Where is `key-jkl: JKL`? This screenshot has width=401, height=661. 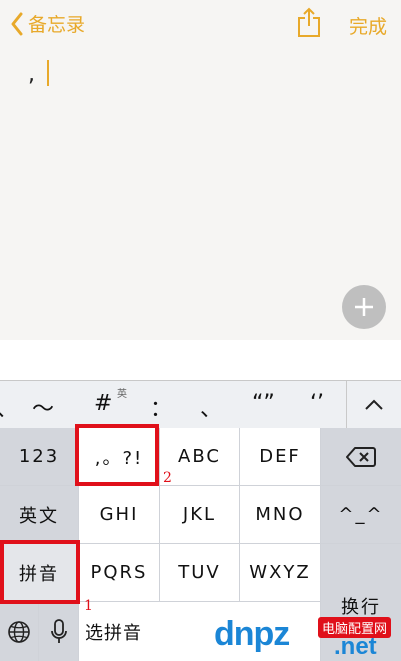 key-jkl: JKL is located at coordinates (199, 514).